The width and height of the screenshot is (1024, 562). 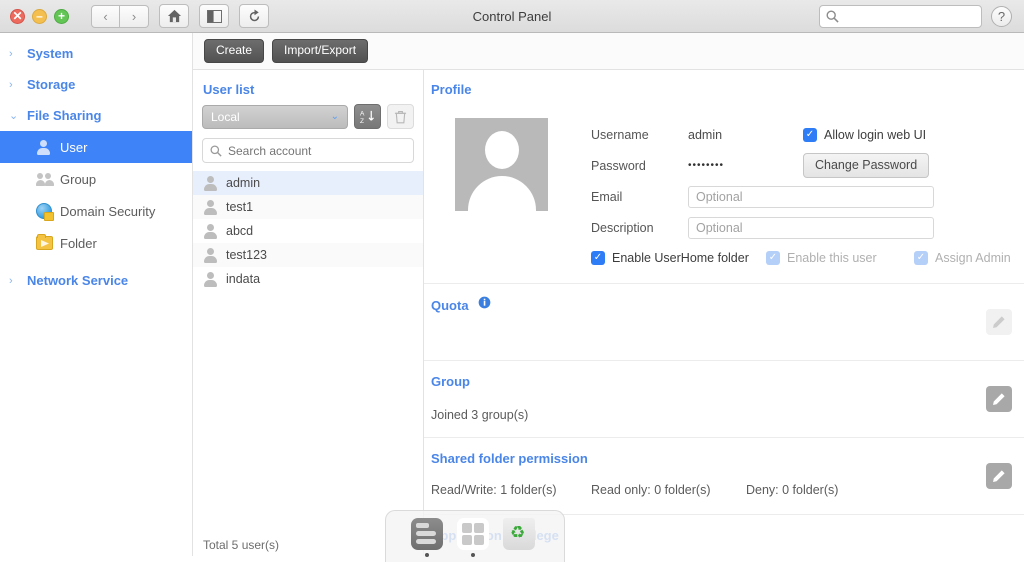 What do you see at coordinates (48, 243) in the screenshot?
I see `shared-folder-icon` at bounding box center [48, 243].